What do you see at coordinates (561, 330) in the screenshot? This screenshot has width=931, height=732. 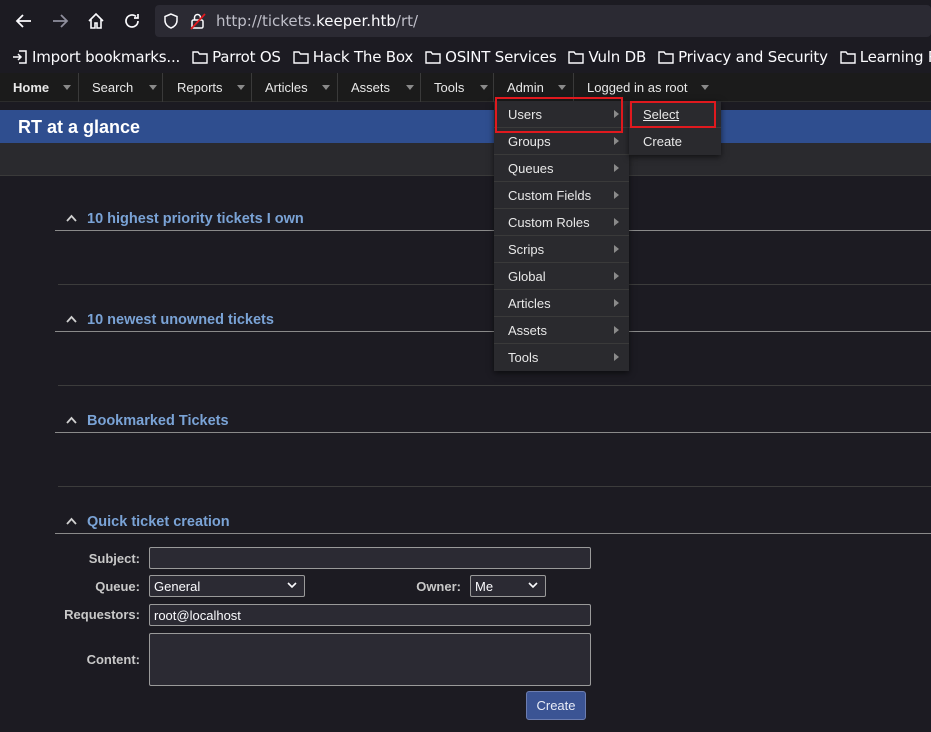 I see `admin-menu-item-assets: Assets` at bounding box center [561, 330].